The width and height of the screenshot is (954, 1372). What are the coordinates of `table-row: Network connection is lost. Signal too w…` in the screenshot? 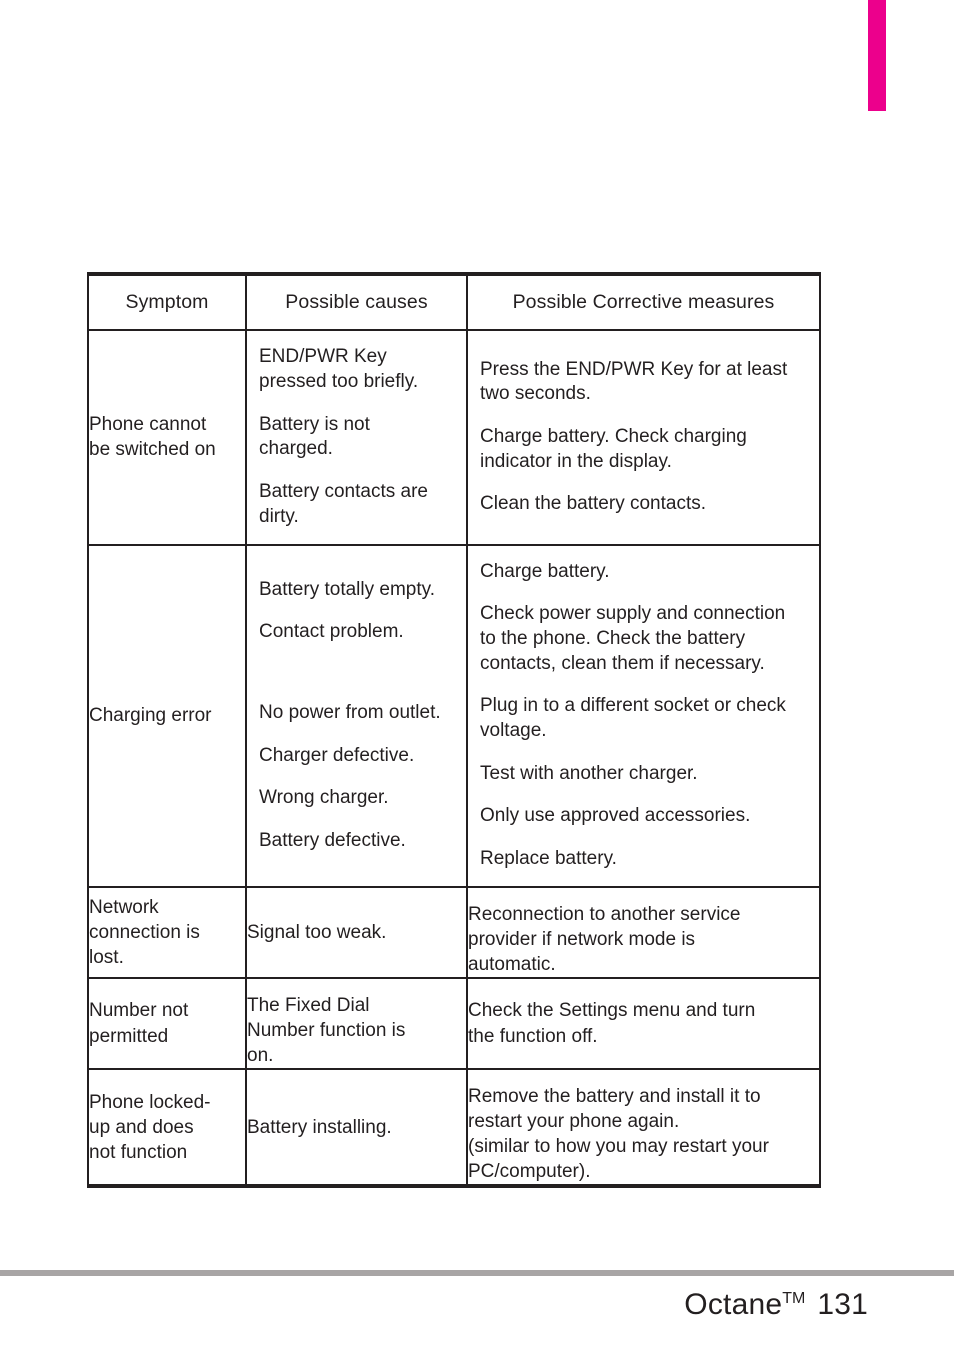 It's located at (454, 932).